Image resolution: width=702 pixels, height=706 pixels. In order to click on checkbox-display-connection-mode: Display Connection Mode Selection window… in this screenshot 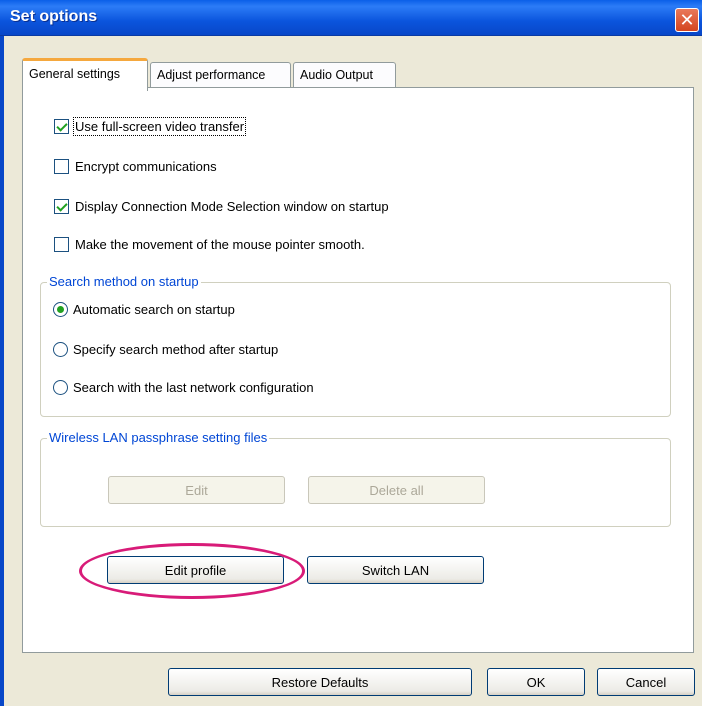, I will do `click(221, 206)`.